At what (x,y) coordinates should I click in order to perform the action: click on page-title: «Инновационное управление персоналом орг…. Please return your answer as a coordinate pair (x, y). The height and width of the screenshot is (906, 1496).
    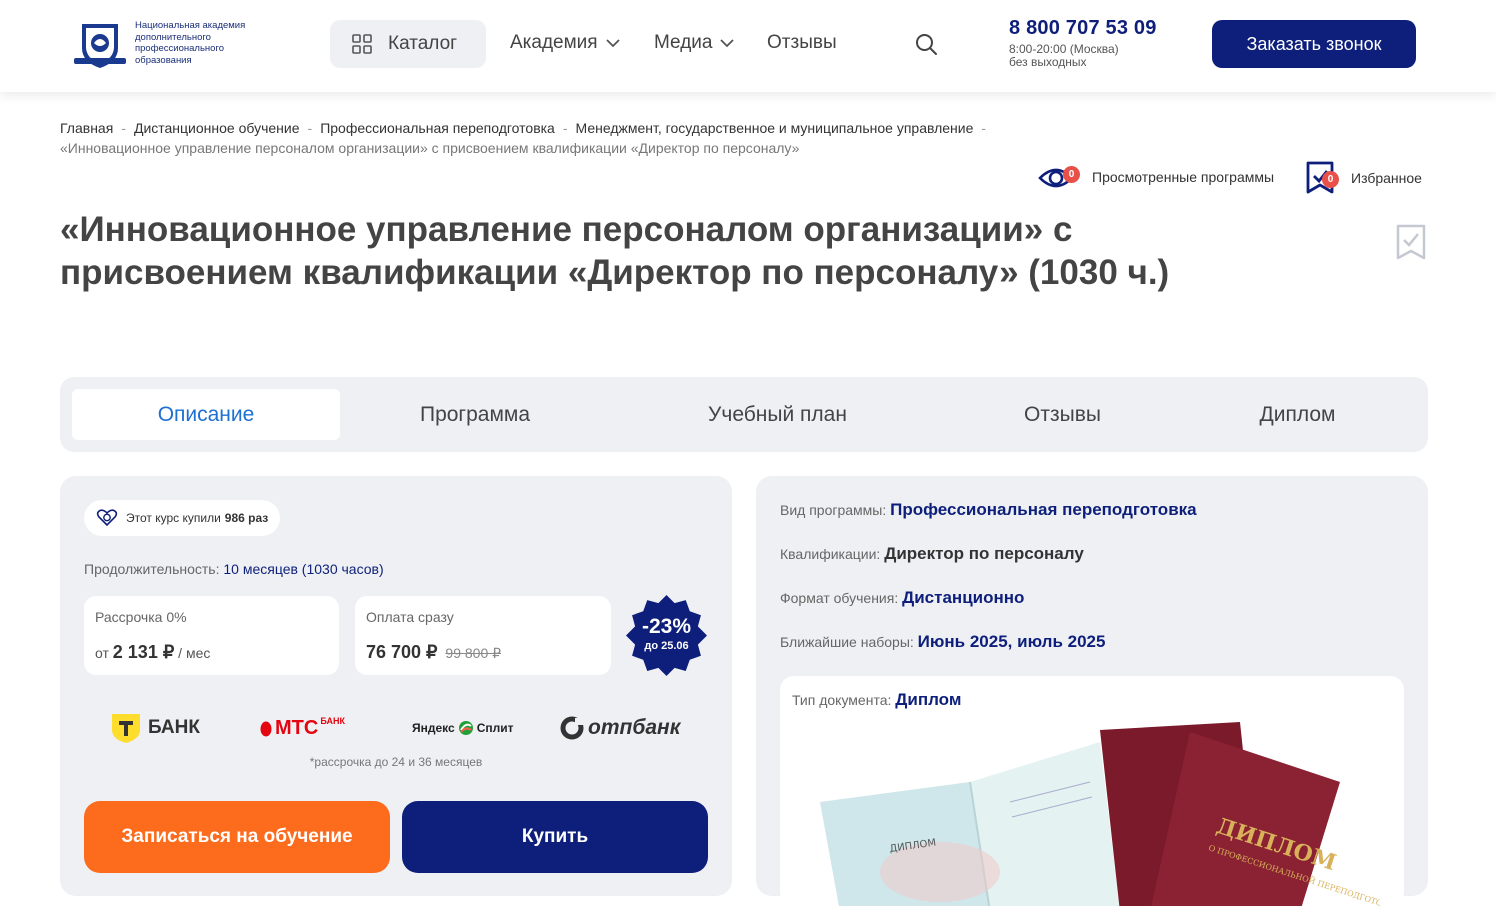
    Looking at the image, I should click on (615, 251).